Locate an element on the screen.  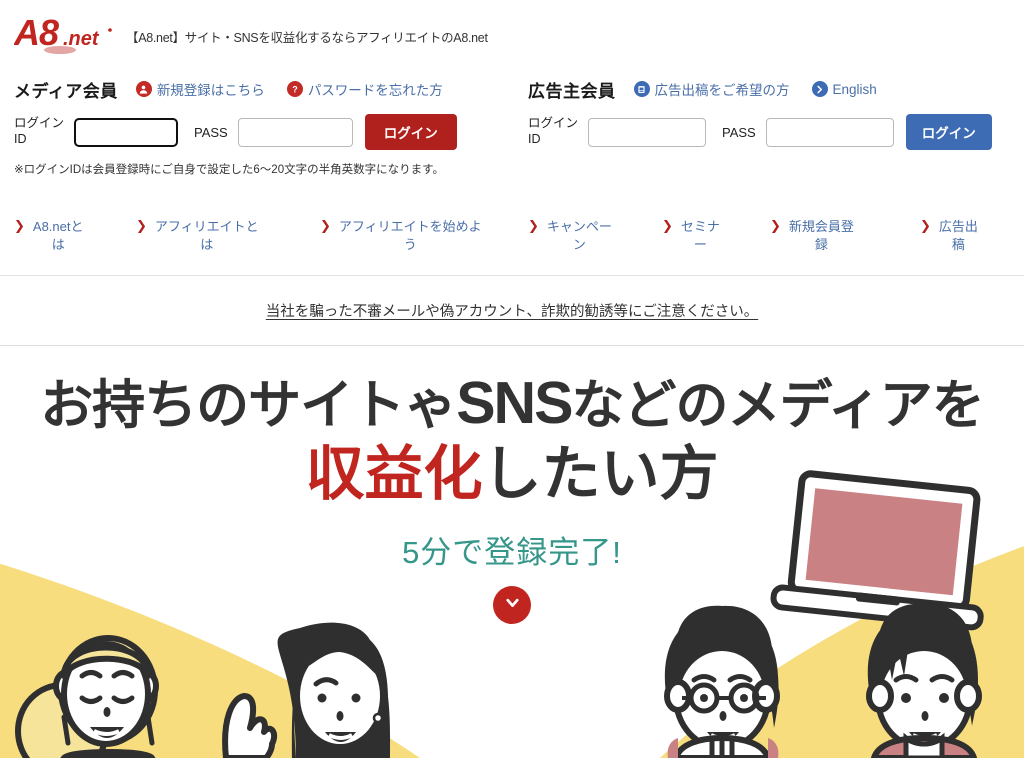
media-member-links: 新規登録はこちら ? パスワードを忘れた方 is located at coordinates (300, 89).